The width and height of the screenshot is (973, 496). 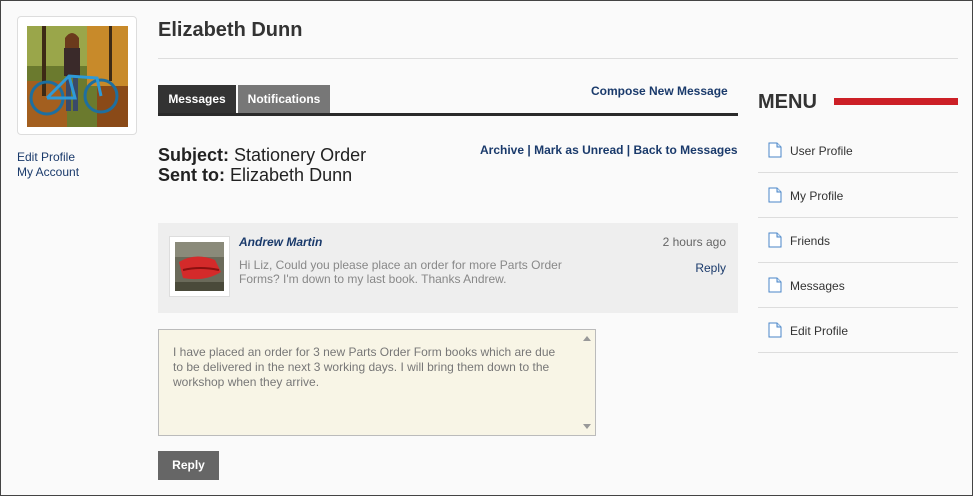 What do you see at coordinates (48, 157) in the screenshot?
I see `edit-profile-link: Edit Profile` at bounding box center [48, 157].